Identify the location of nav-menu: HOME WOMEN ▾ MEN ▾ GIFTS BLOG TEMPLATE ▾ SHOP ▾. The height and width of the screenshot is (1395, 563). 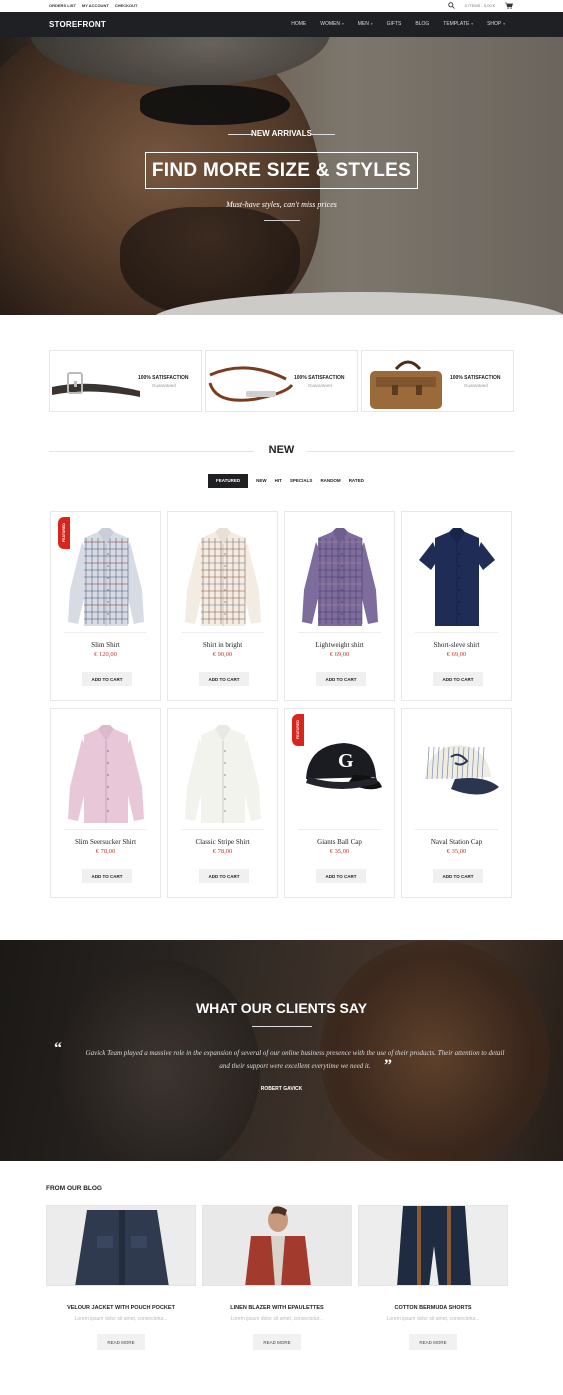
(398, 24).